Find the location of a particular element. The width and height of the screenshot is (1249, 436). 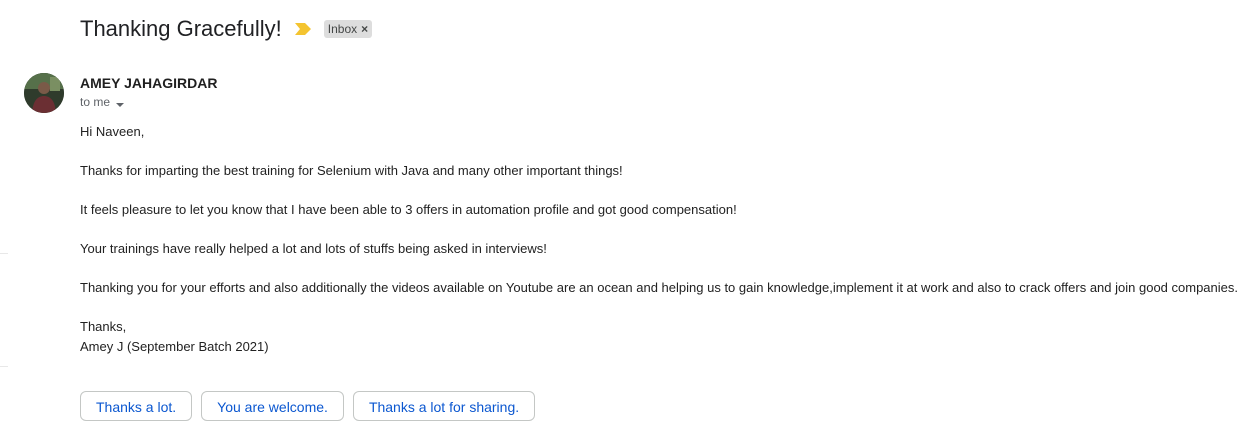

smart-reply-thanks-a-lot-button: Thanks a lot. is located at coordinates (136, 406).